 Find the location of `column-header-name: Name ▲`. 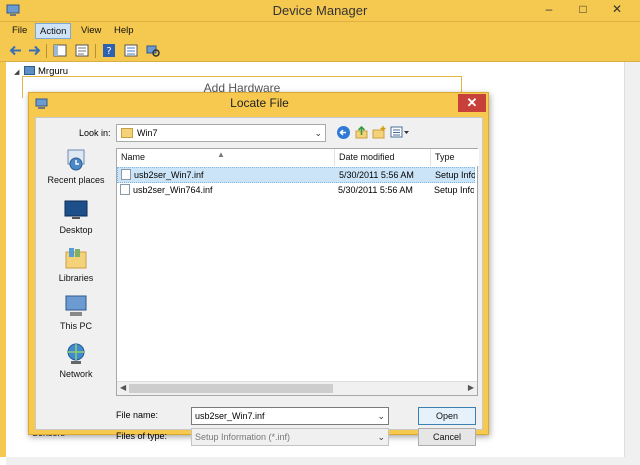

column-header-name: Name ▲ is located at coordinates (226, 157).